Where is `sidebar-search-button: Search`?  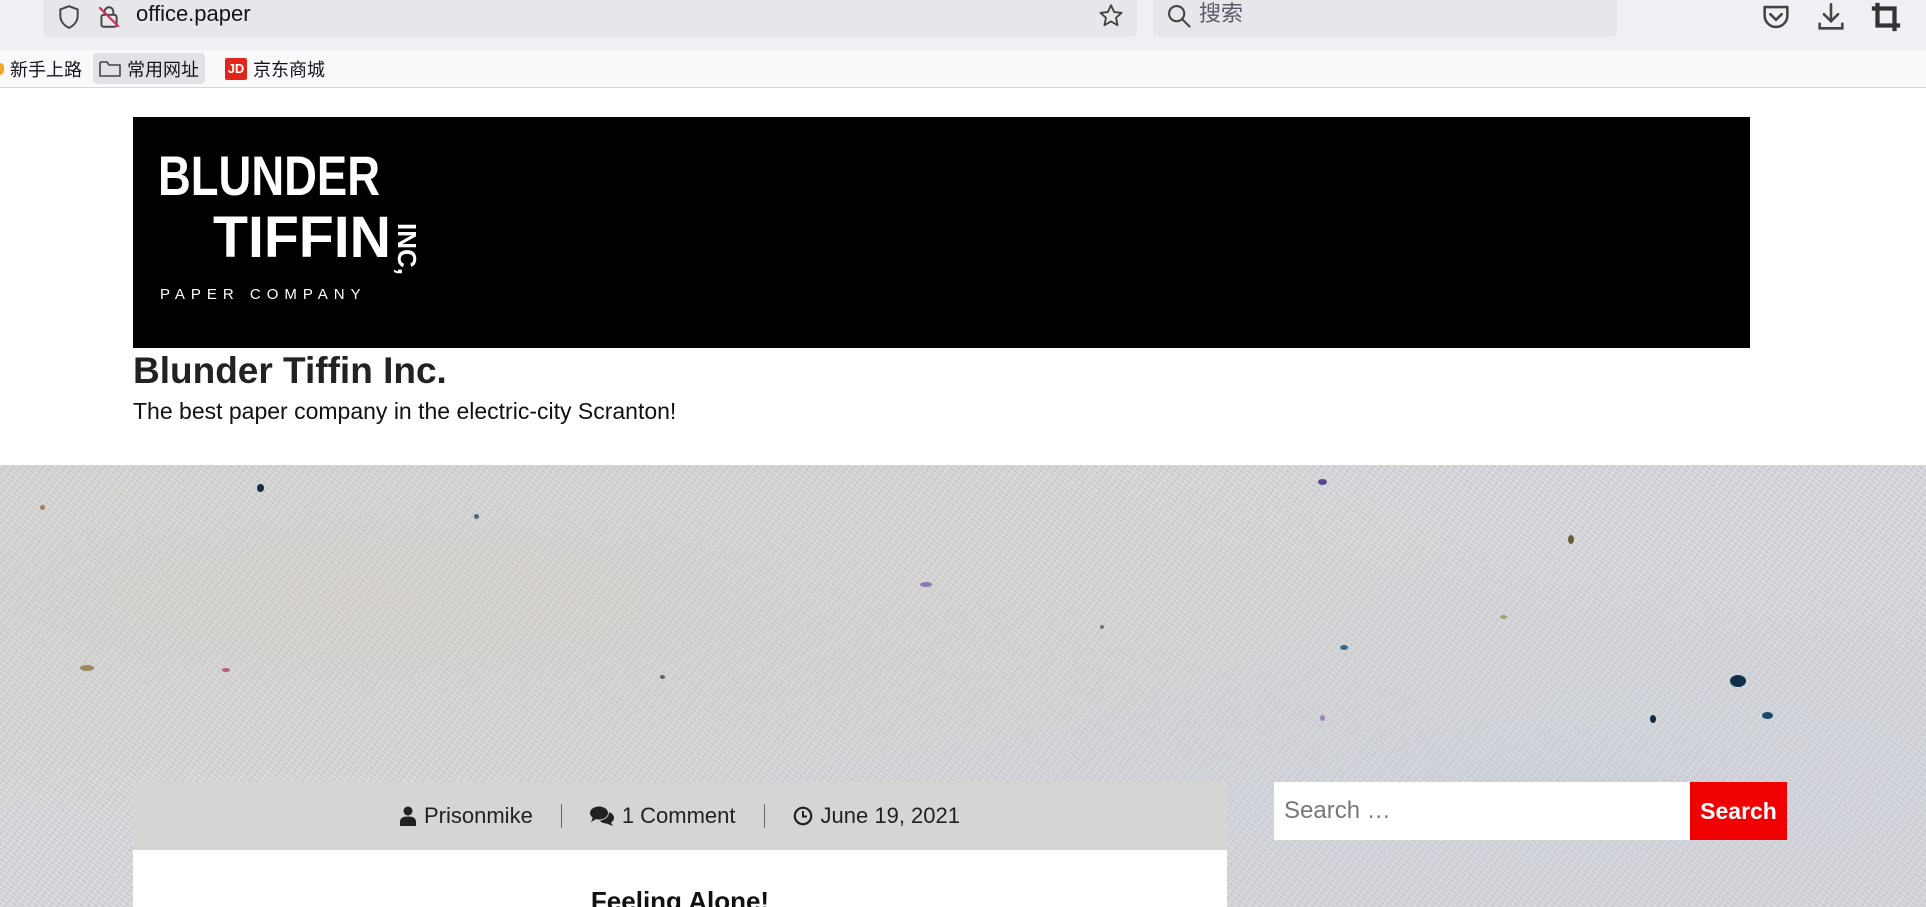
sidebar-search-button: Search is located at coordinates (1738, 811).